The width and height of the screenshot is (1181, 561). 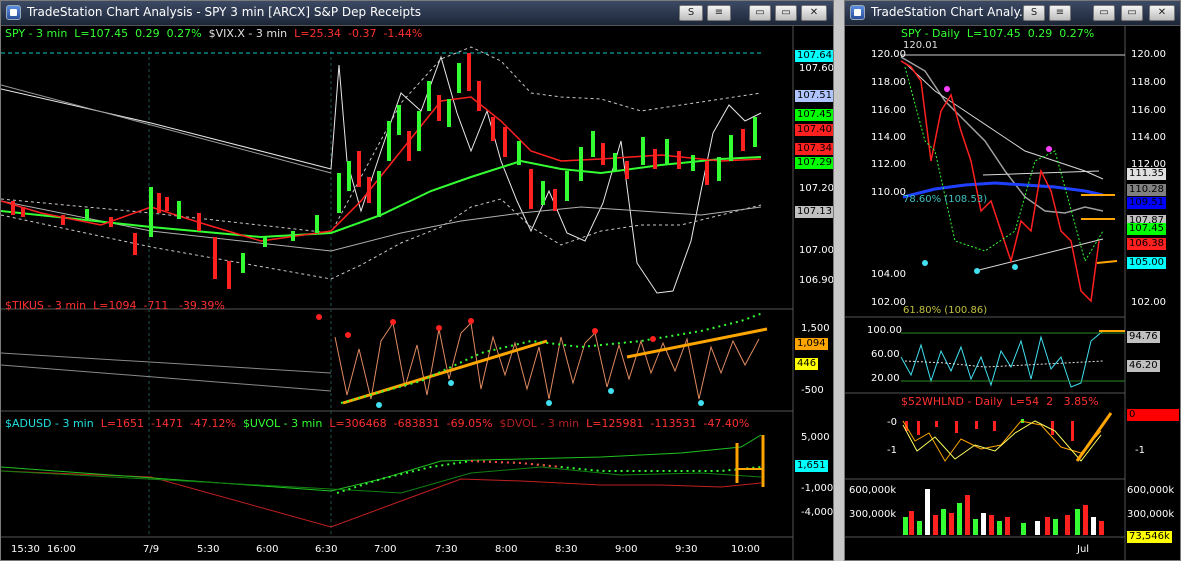 What do you see at coordinates (317, 33) in the screenshot?
I see `vix-last-value: L=25.34` at bounding box center [317, 33].